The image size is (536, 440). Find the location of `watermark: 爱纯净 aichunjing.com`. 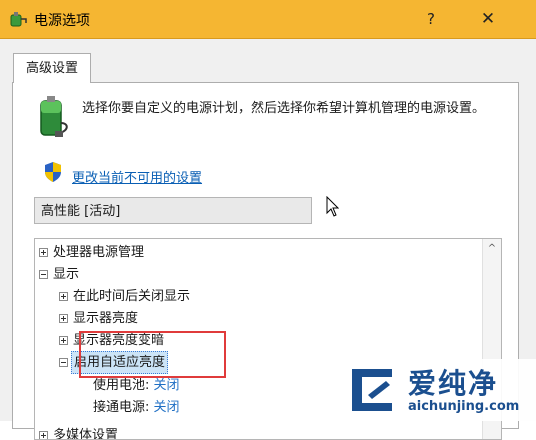

watermark: 爱纯净 aichunjing.com is located at coordinates (437, 390).